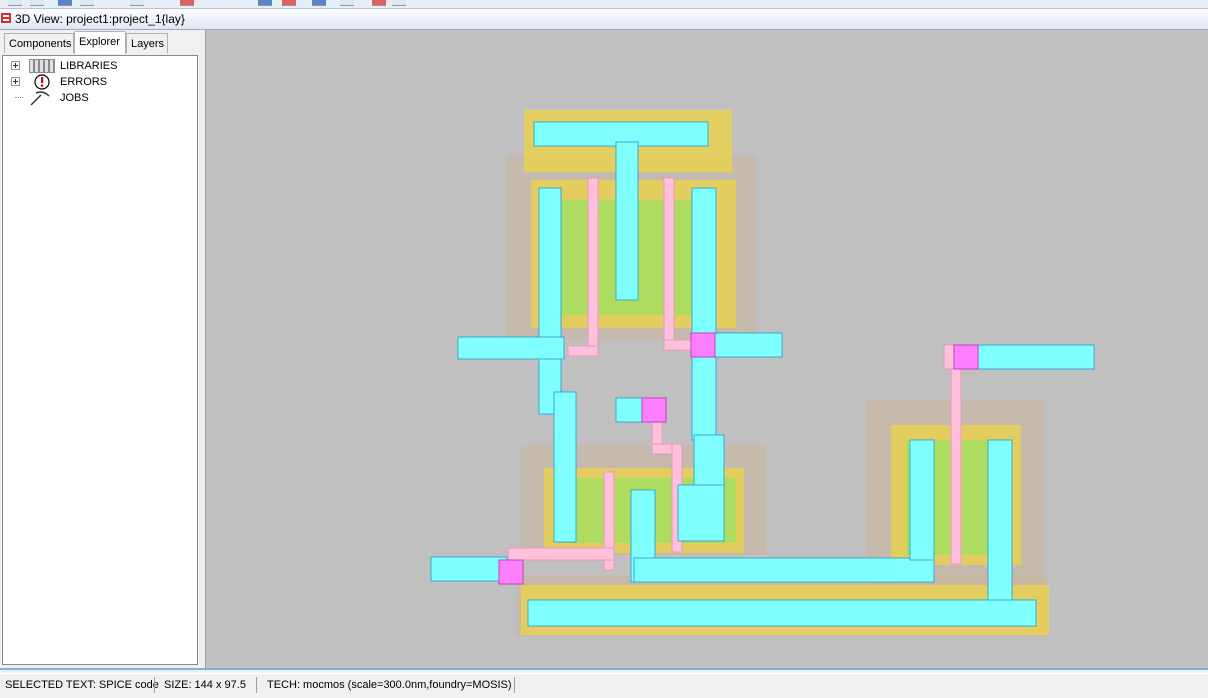 The height and width of the screenshot is (698, 1208). What do you see at coordinates (100, 42) in the screenshot?
I see `tab-explorer: Explorer` at bounding box center [100, 42].